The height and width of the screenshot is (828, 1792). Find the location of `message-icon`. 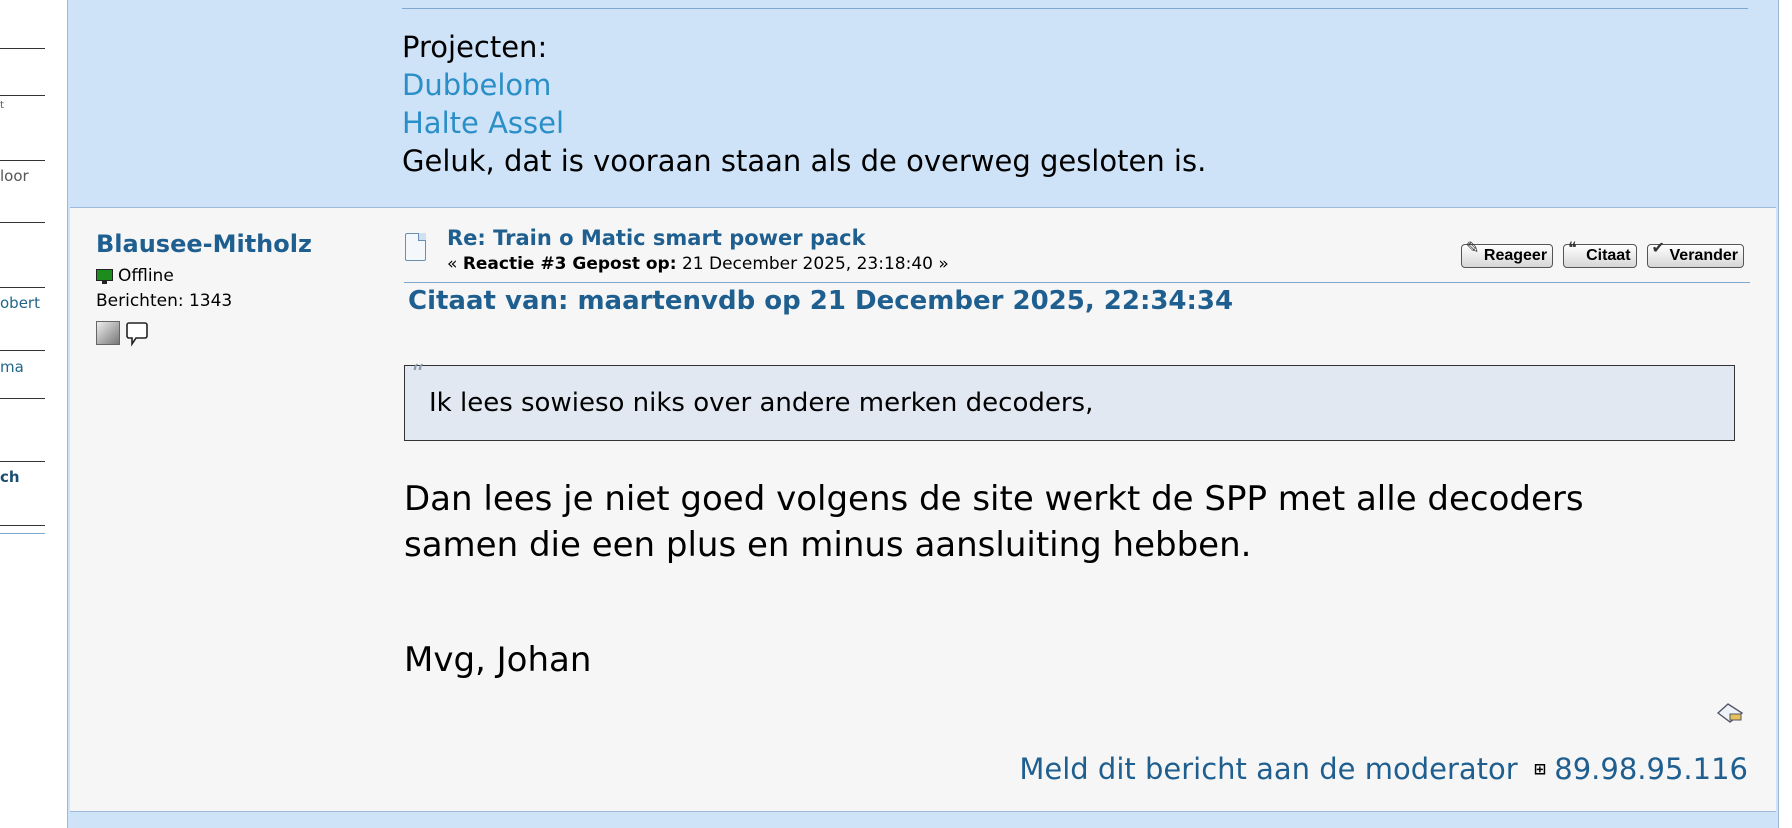

message-icon is located at coordinates (137, 334).